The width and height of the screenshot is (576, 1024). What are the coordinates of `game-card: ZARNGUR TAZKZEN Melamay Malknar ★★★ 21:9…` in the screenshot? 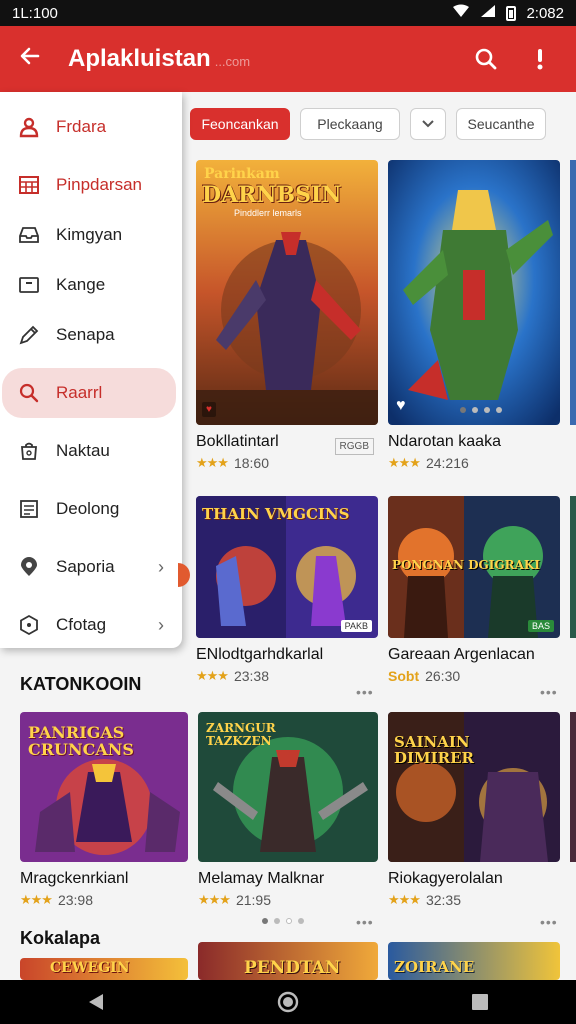 It's located at (288, 810).